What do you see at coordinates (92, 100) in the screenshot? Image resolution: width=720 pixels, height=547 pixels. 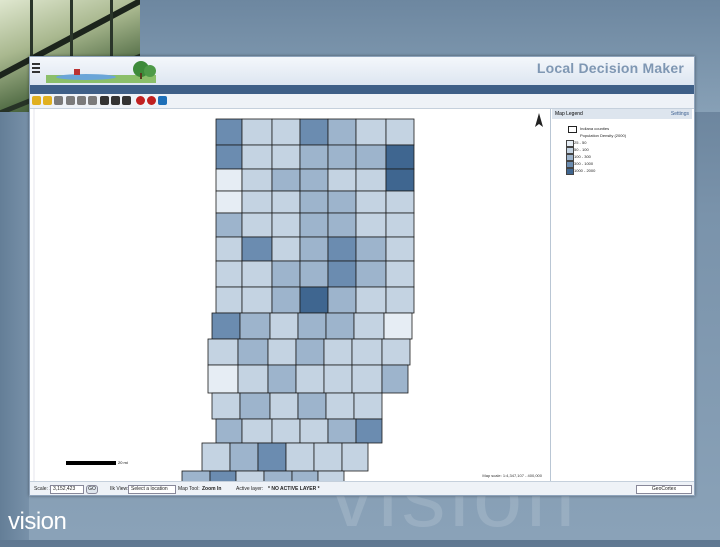 I see `measure-icon` at bounding box center [92, 100].